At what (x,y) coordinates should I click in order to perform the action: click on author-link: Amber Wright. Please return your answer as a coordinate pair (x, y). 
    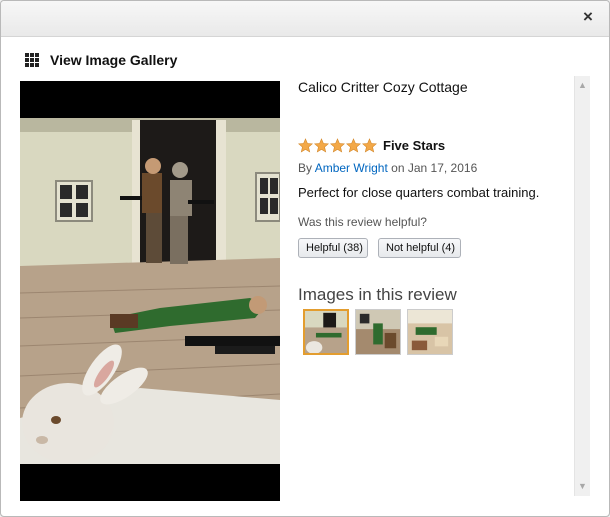
    Looking at the image, I should click on (351, 168).